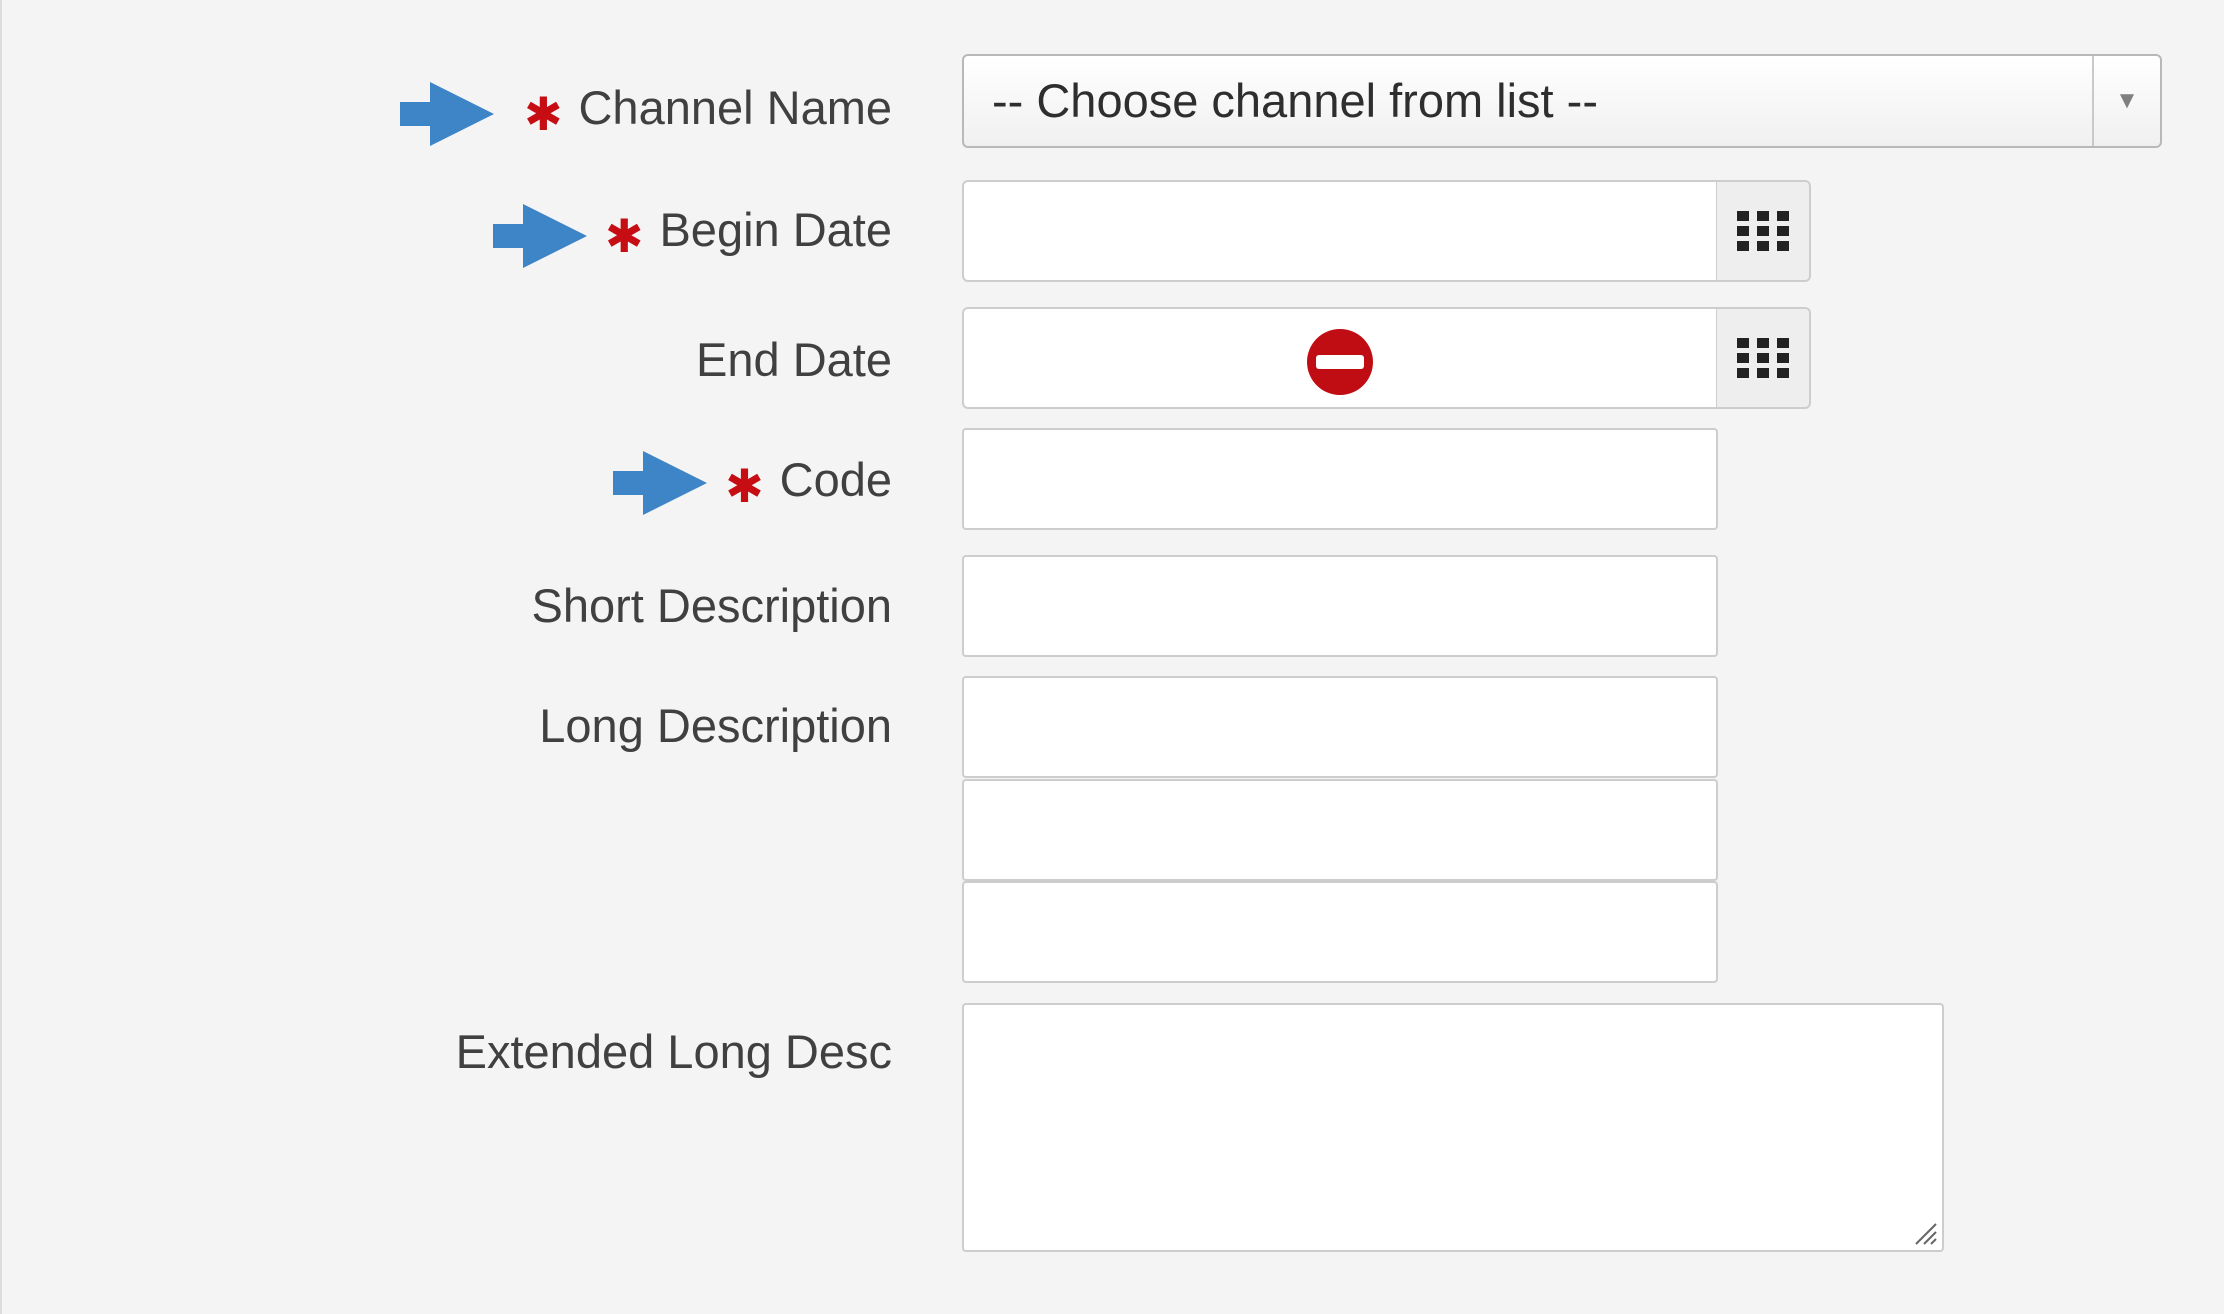  Describe the element at coordinates (1, 657) in the screenshot. I see `page-left-border` at that location.